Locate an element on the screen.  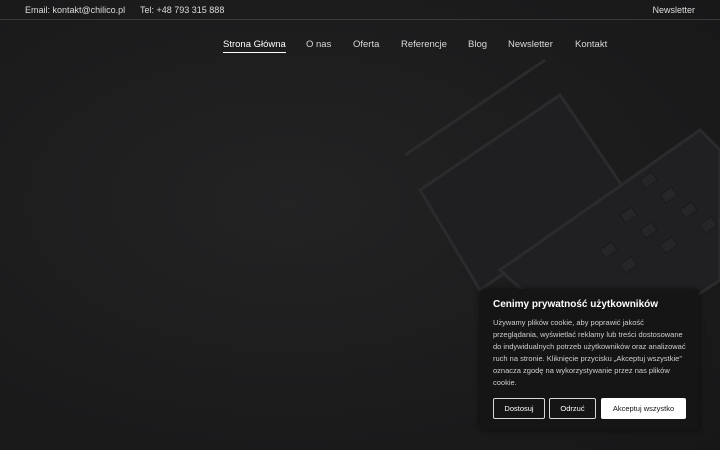
nav-item-newsletter: Newsletter is located at coordinates (530, 44).